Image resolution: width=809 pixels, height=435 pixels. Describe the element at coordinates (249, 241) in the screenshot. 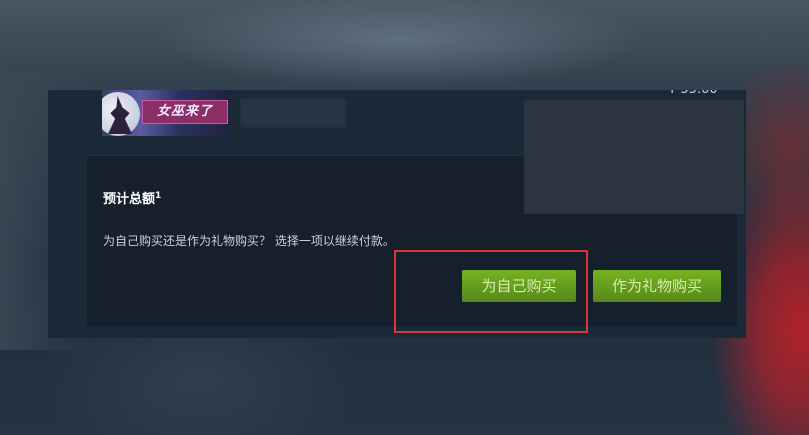

I see `purchase-type-prompt: 为自己购买还是作为礼物购买？ 选择一项以继续付款。` at that location.